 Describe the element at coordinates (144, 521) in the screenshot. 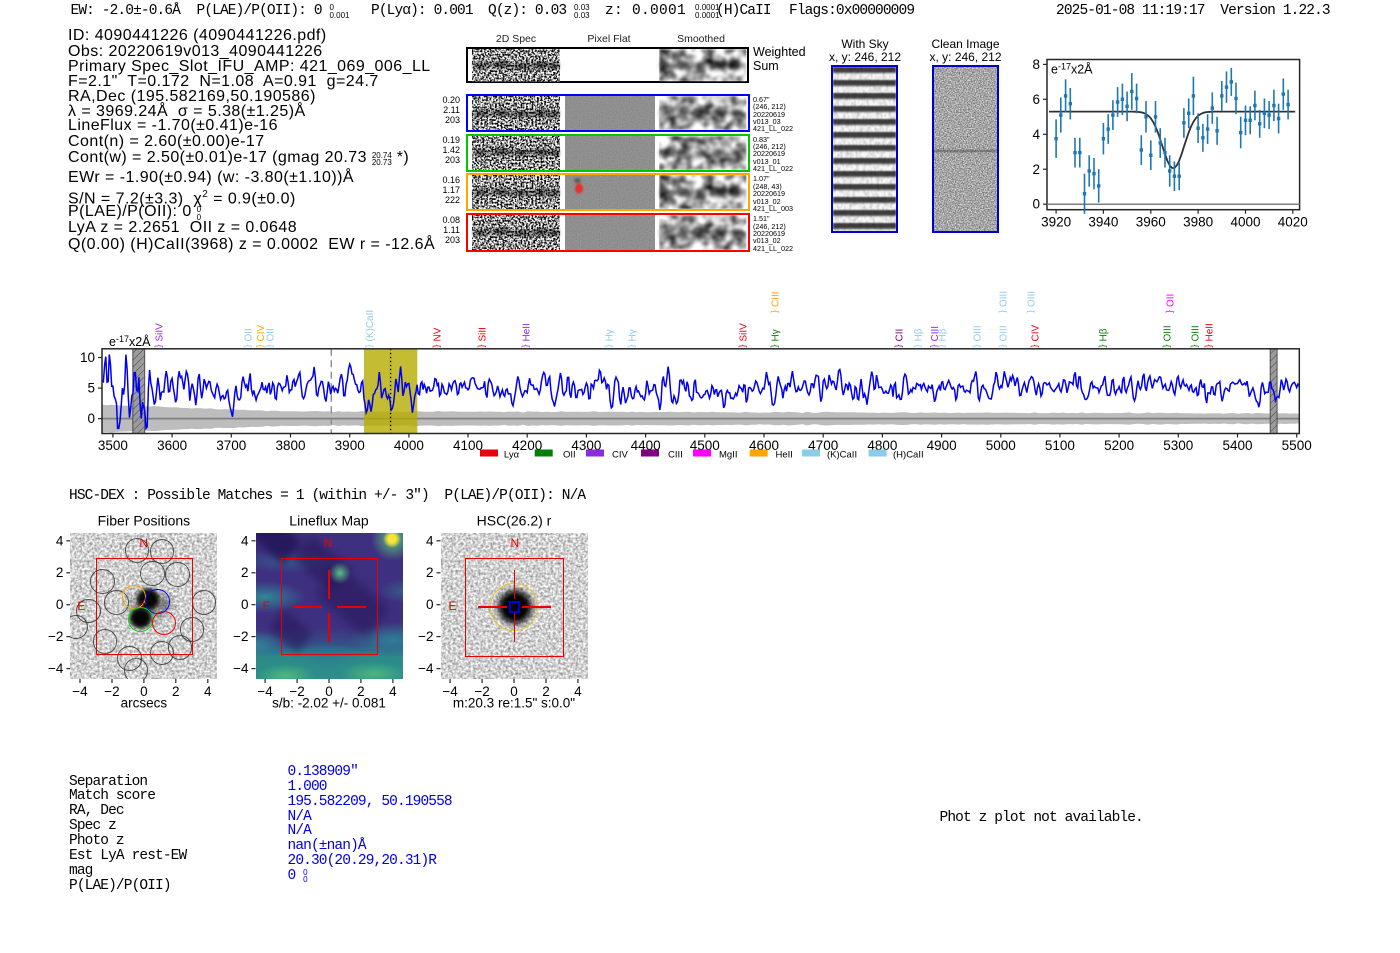

I see `svg-text: Fiber Positions` at that location.